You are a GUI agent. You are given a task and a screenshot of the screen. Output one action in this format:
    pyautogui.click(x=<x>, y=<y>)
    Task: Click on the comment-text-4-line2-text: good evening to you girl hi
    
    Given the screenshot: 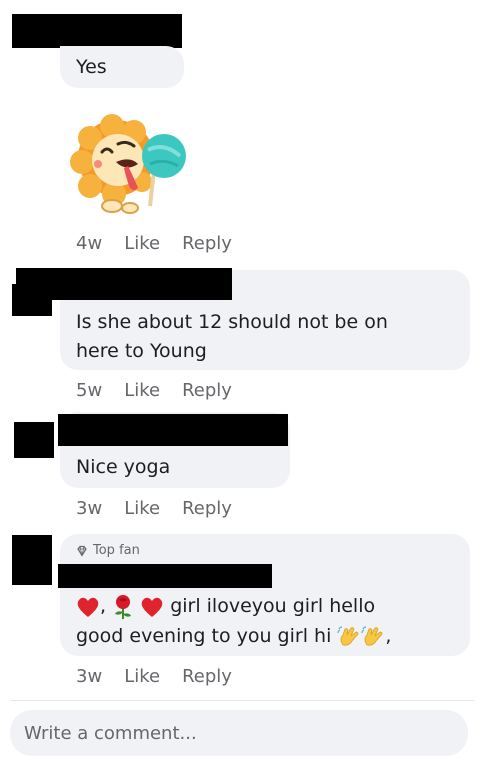 What is the action you would take?
    pyautogui.click(x=204, y=636)
    